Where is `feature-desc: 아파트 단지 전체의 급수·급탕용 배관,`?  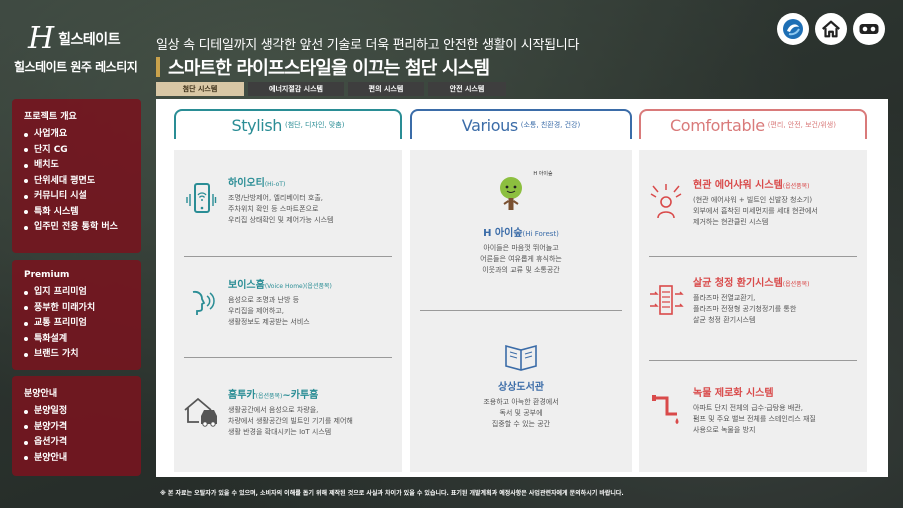
feature-desc: 아파트 단지 전체의 급수·급탕용 배관, is located at coordinates (748, 408).